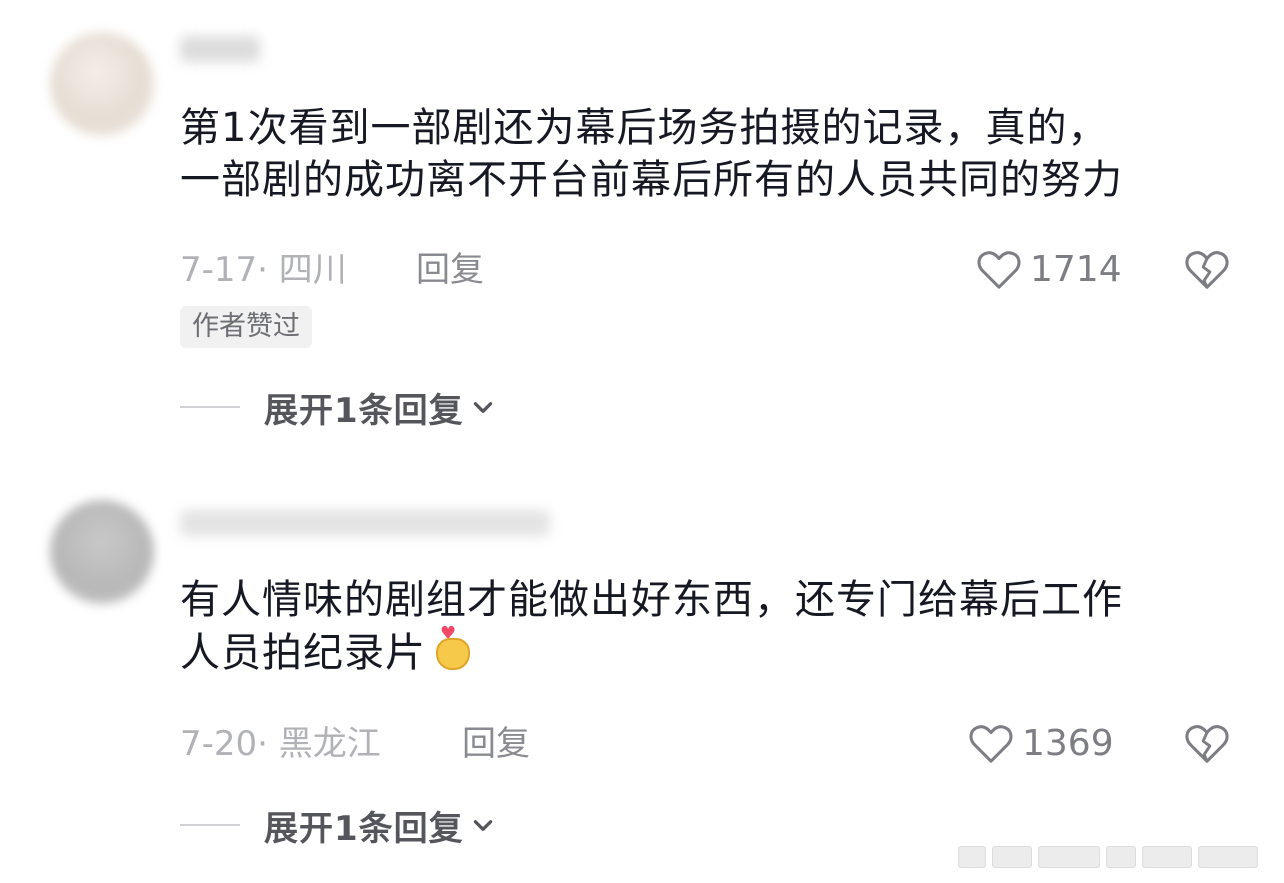  What do you see at coordinates (303, 653) in the screenshot?
I see `comment-text-fragment: 人员拍纪录片` at bounding box center [303, 653].